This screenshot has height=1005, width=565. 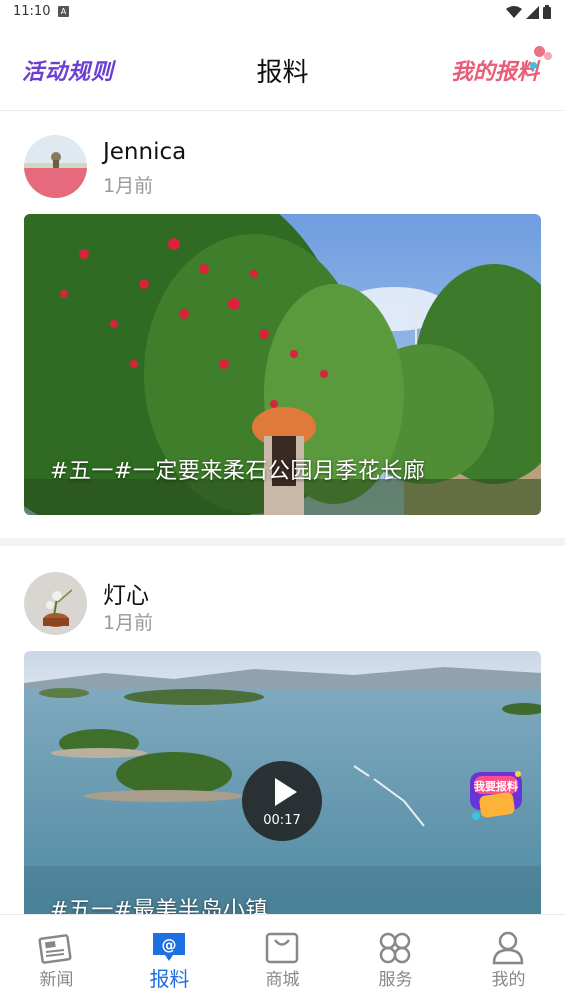 What do you see at coordinates (282, 820) in the screenshot?
I see `video-duration: 00:17` at bounding box center [282, 820].